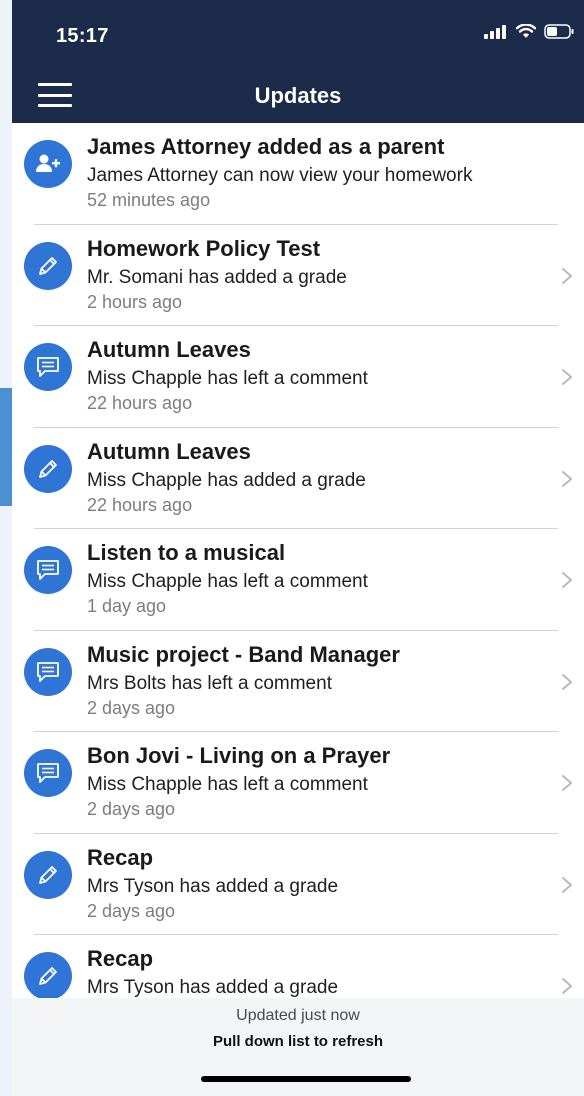  I want to click on update-timestamp: 52 minutes ago, so click(149, 200).